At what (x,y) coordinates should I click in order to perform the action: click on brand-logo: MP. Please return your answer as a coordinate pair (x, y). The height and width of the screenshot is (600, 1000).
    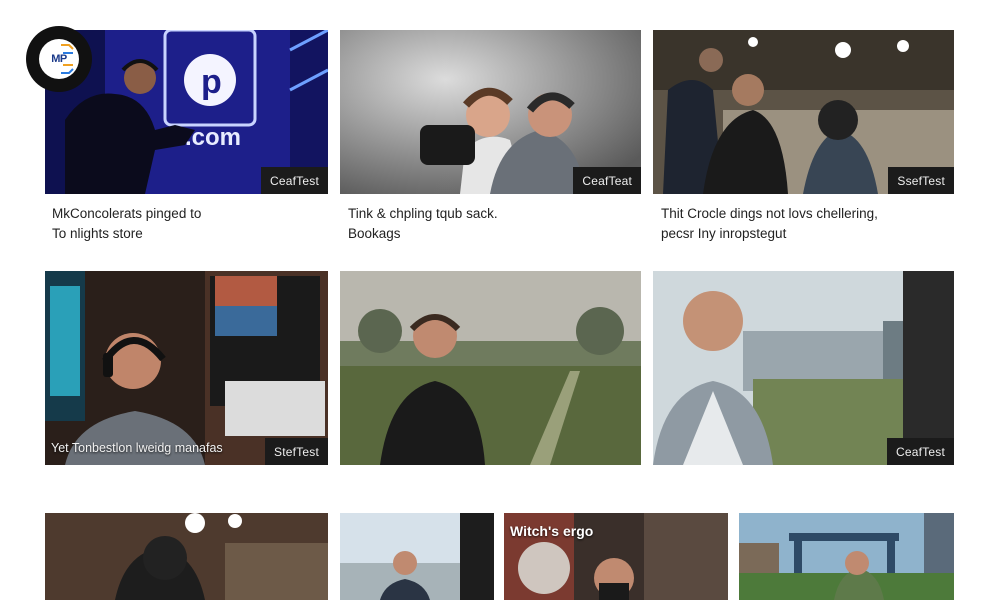
    Looking at the image, I should click on (59, 59).